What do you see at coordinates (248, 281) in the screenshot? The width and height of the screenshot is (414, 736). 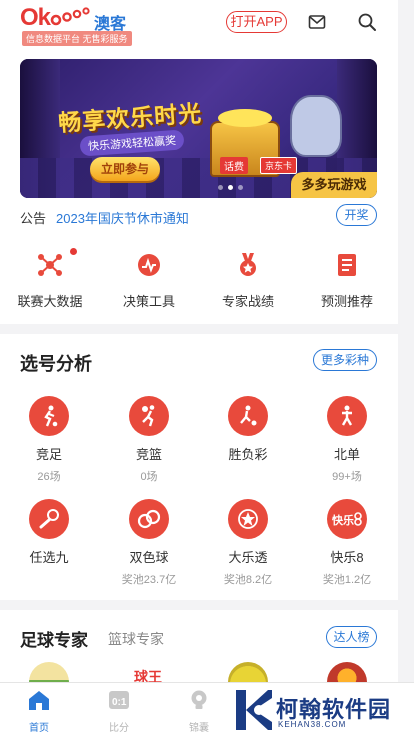 I see `quick-link-expert-record: 专家战绩` at bounding box center [248, 281].